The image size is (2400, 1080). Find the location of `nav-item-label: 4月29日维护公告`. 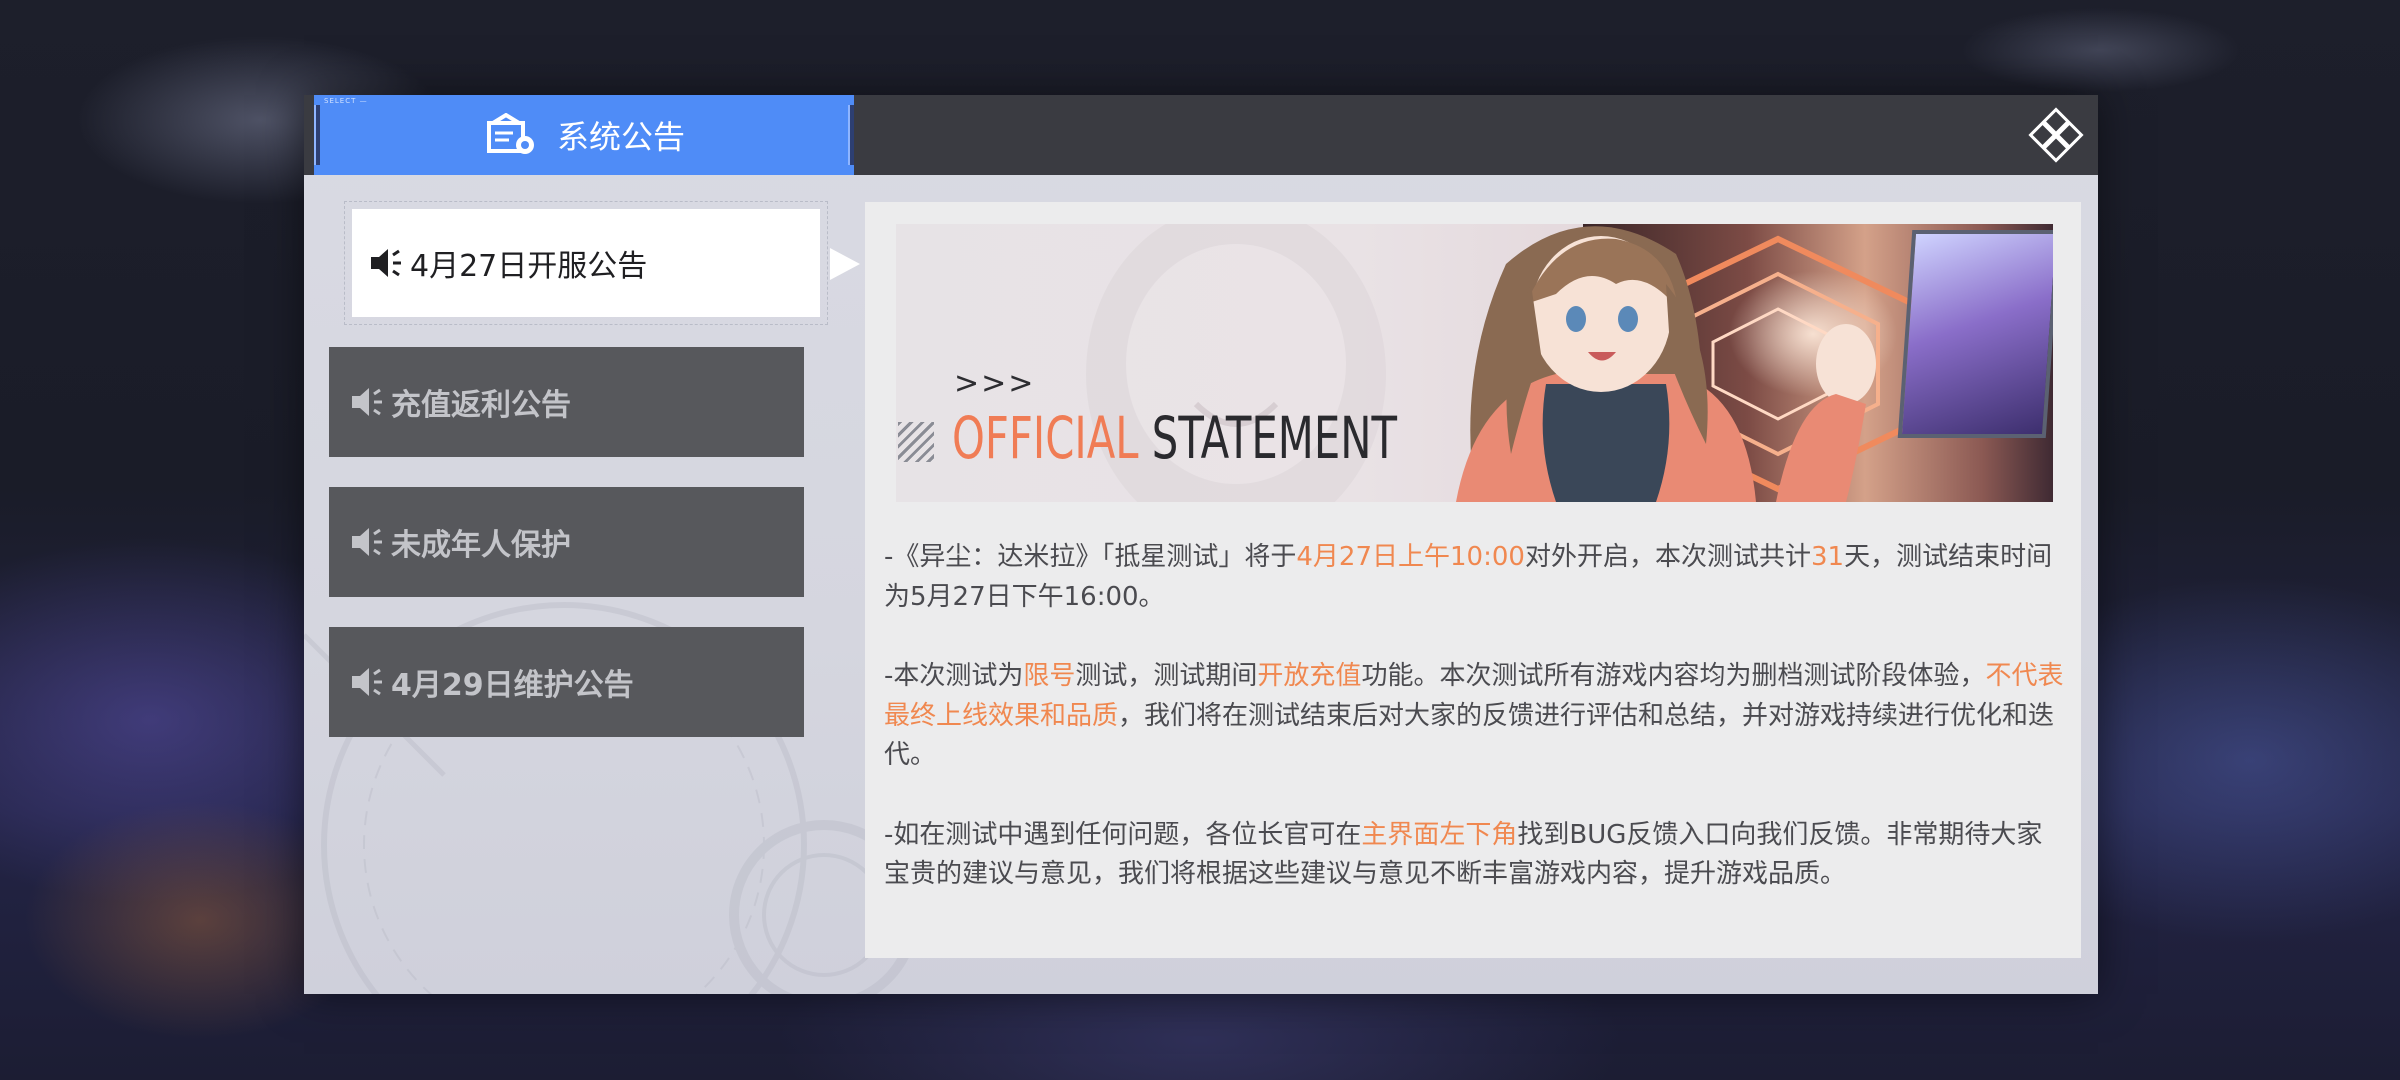

nav-item-label: 4月29日维护公告 is located at coordinates (512, 685).